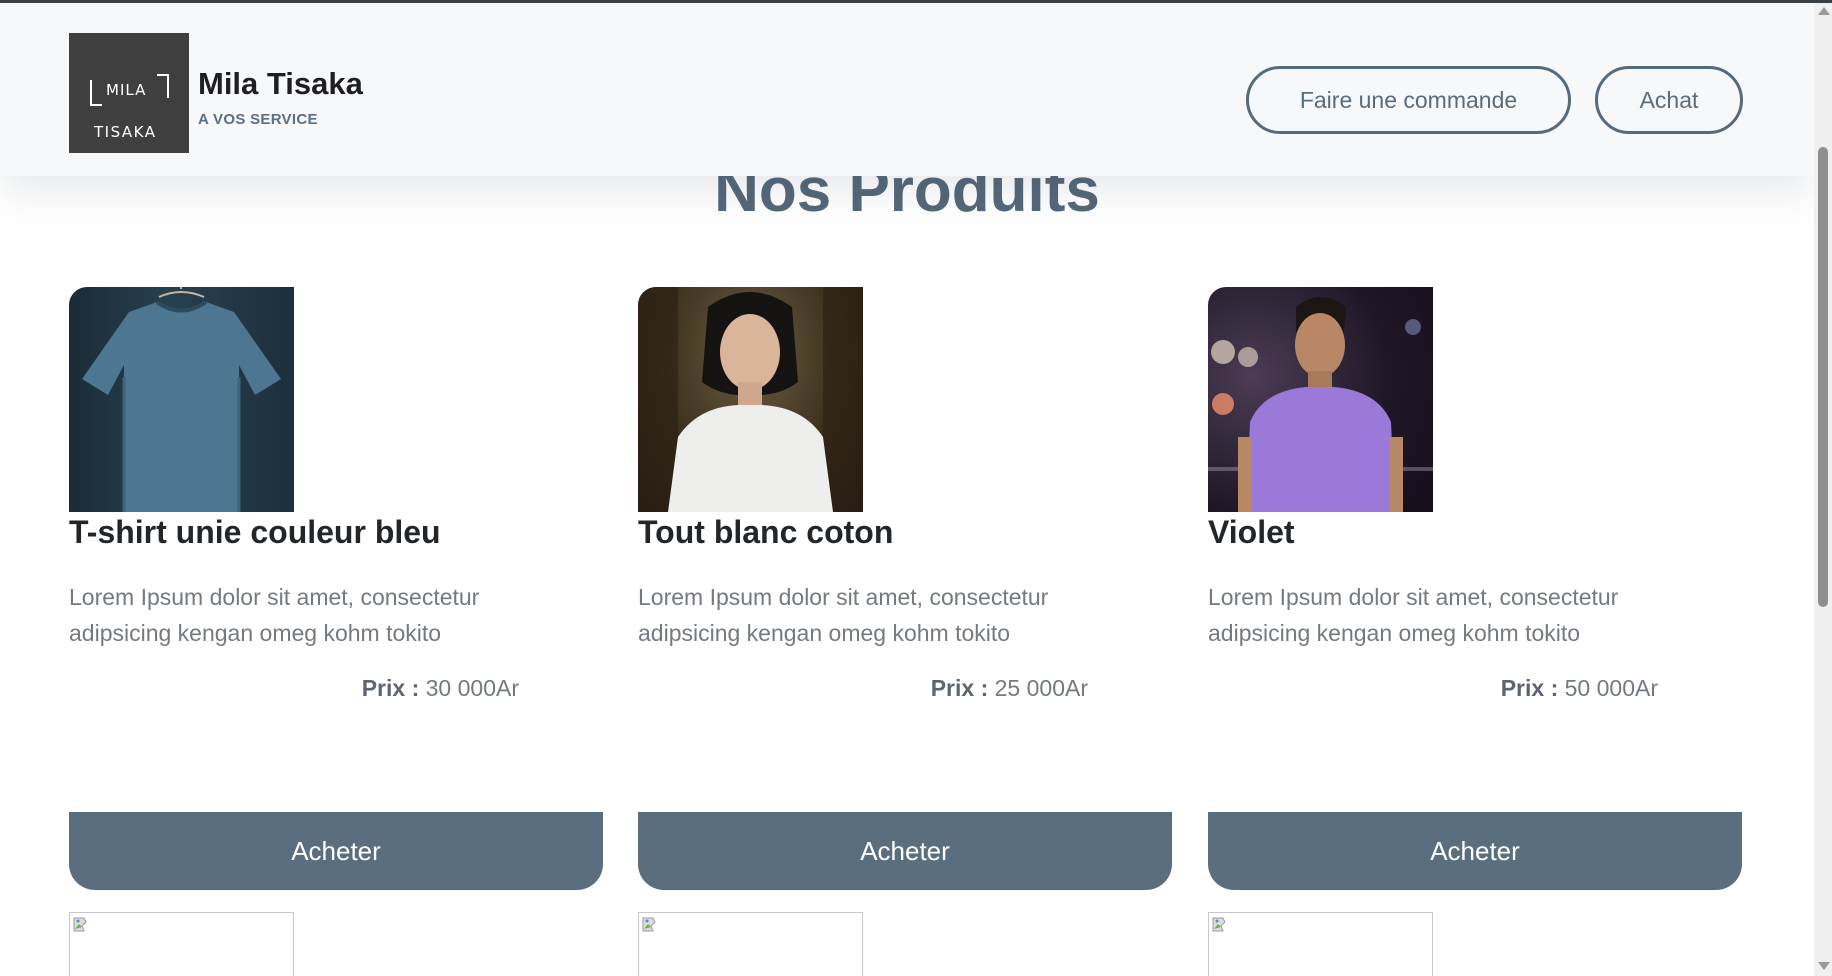 The width and height of the screenshot is (1832, 976). What do you see at coordinates (125, 132) in the screenshot?
I see `logo-text-line2: TISAKA` at bounding box center [125, 132].